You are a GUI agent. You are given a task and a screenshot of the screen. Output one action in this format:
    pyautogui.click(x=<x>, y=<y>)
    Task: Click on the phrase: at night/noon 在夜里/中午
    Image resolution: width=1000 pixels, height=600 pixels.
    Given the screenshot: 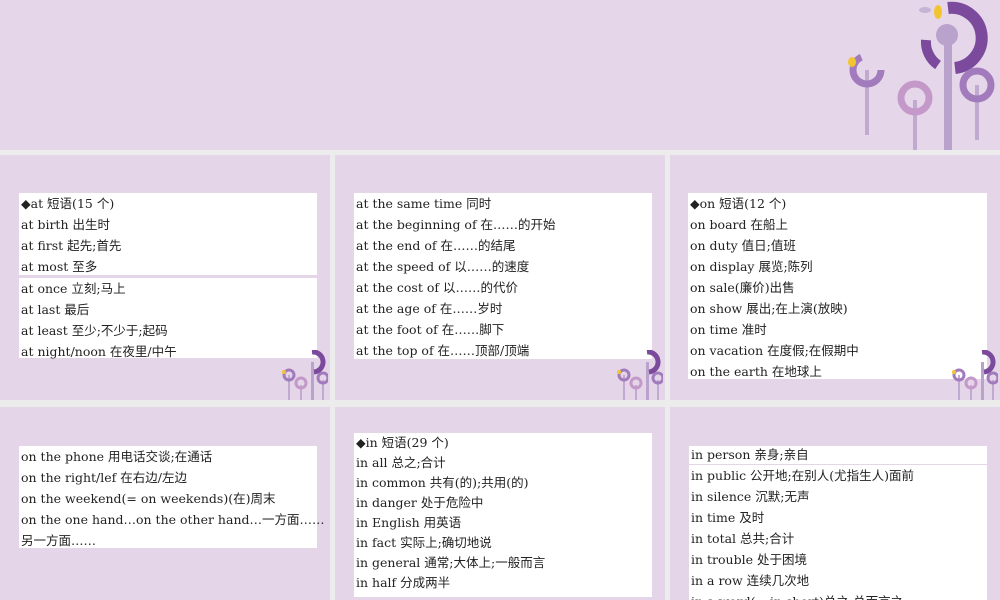 What is the action you would take?
    pyautogui.click(x=99, y=351)
    